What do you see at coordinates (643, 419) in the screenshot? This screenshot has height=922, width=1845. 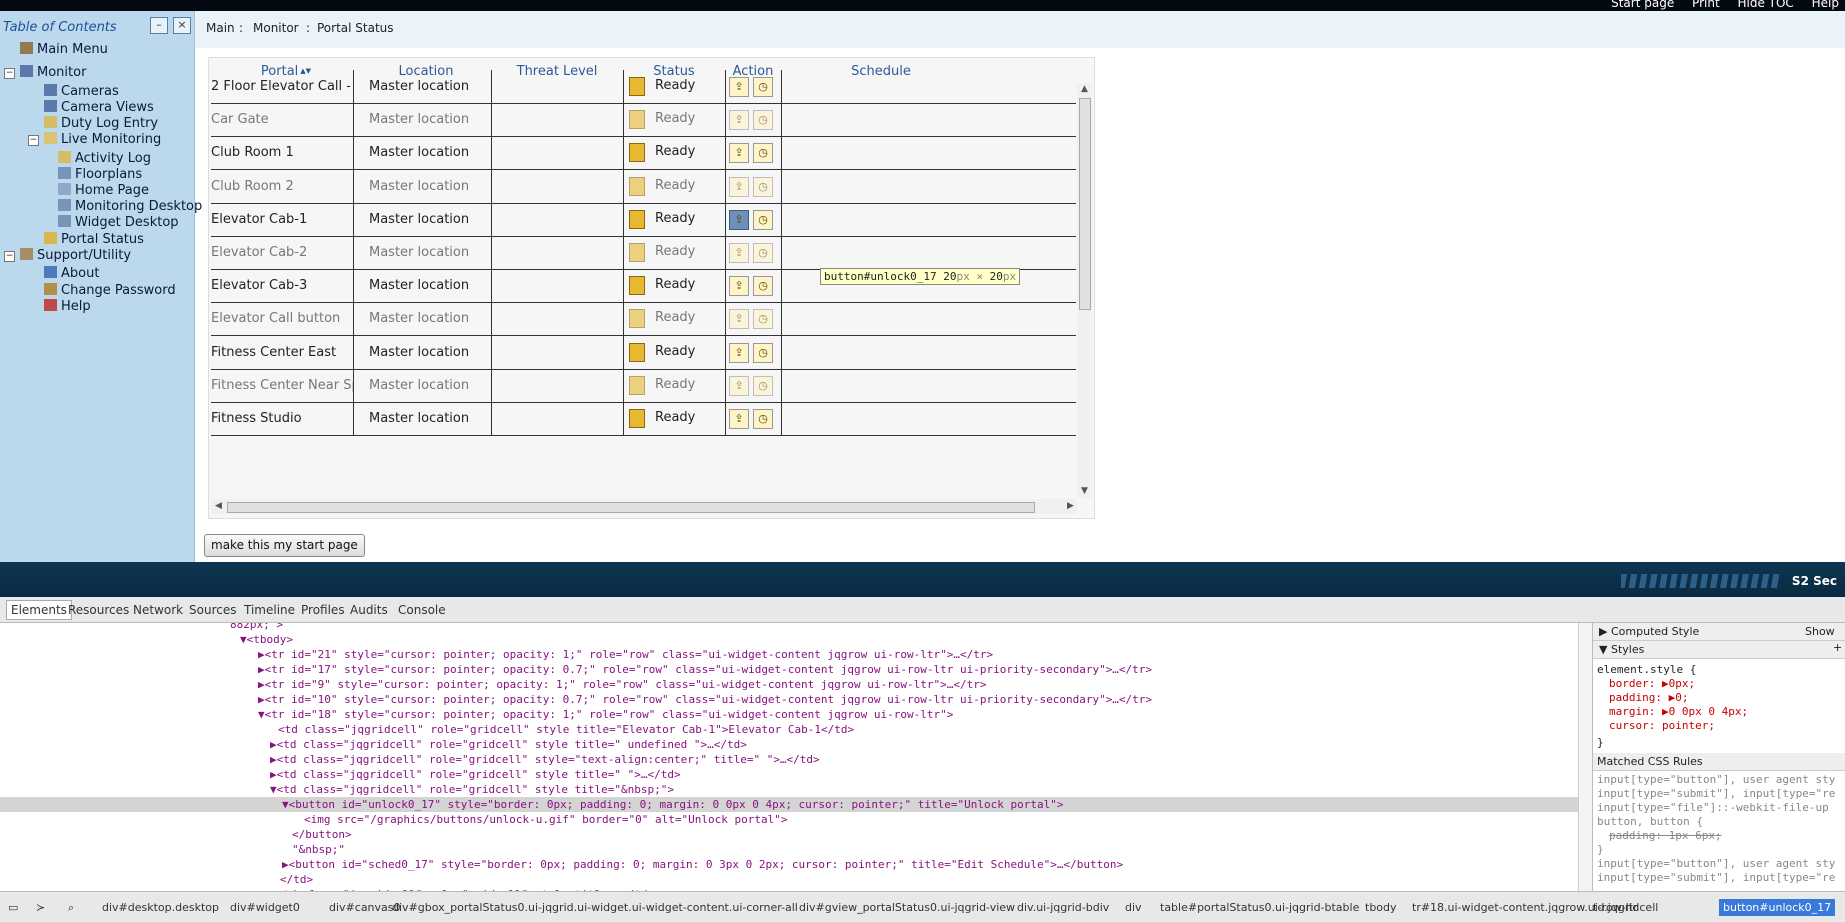 I see `table-row: Fitness Studio Master location Ready ⇪ ◷` at bounding box center [643, 419].